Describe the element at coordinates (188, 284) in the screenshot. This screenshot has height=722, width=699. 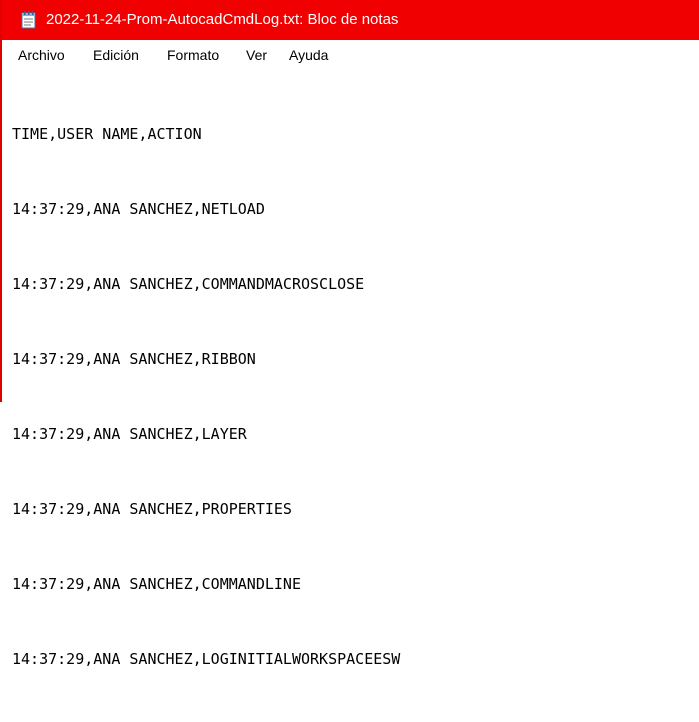
I see `document-line: 14:37:29,ANA SANCHEZ,COMMANDMACROSCLOSE` at that location.